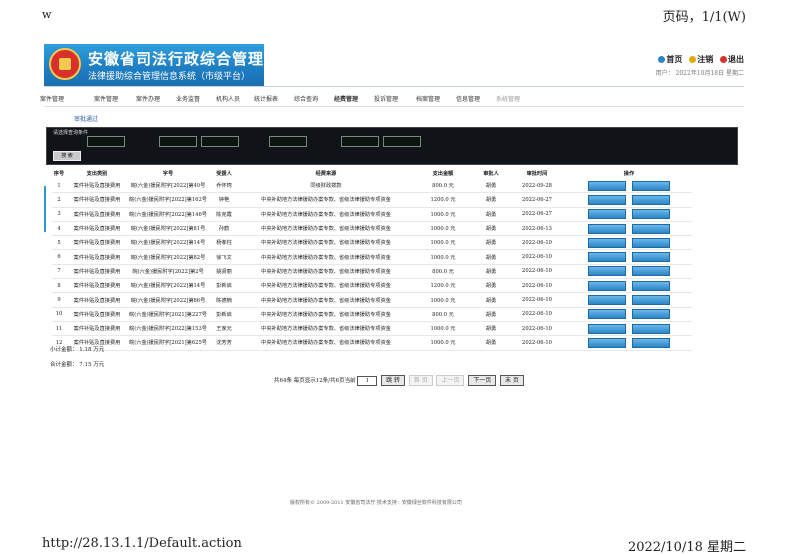 This screenshot has width=790, height=555. I want to click on row-index: 3, so click(59, 214).